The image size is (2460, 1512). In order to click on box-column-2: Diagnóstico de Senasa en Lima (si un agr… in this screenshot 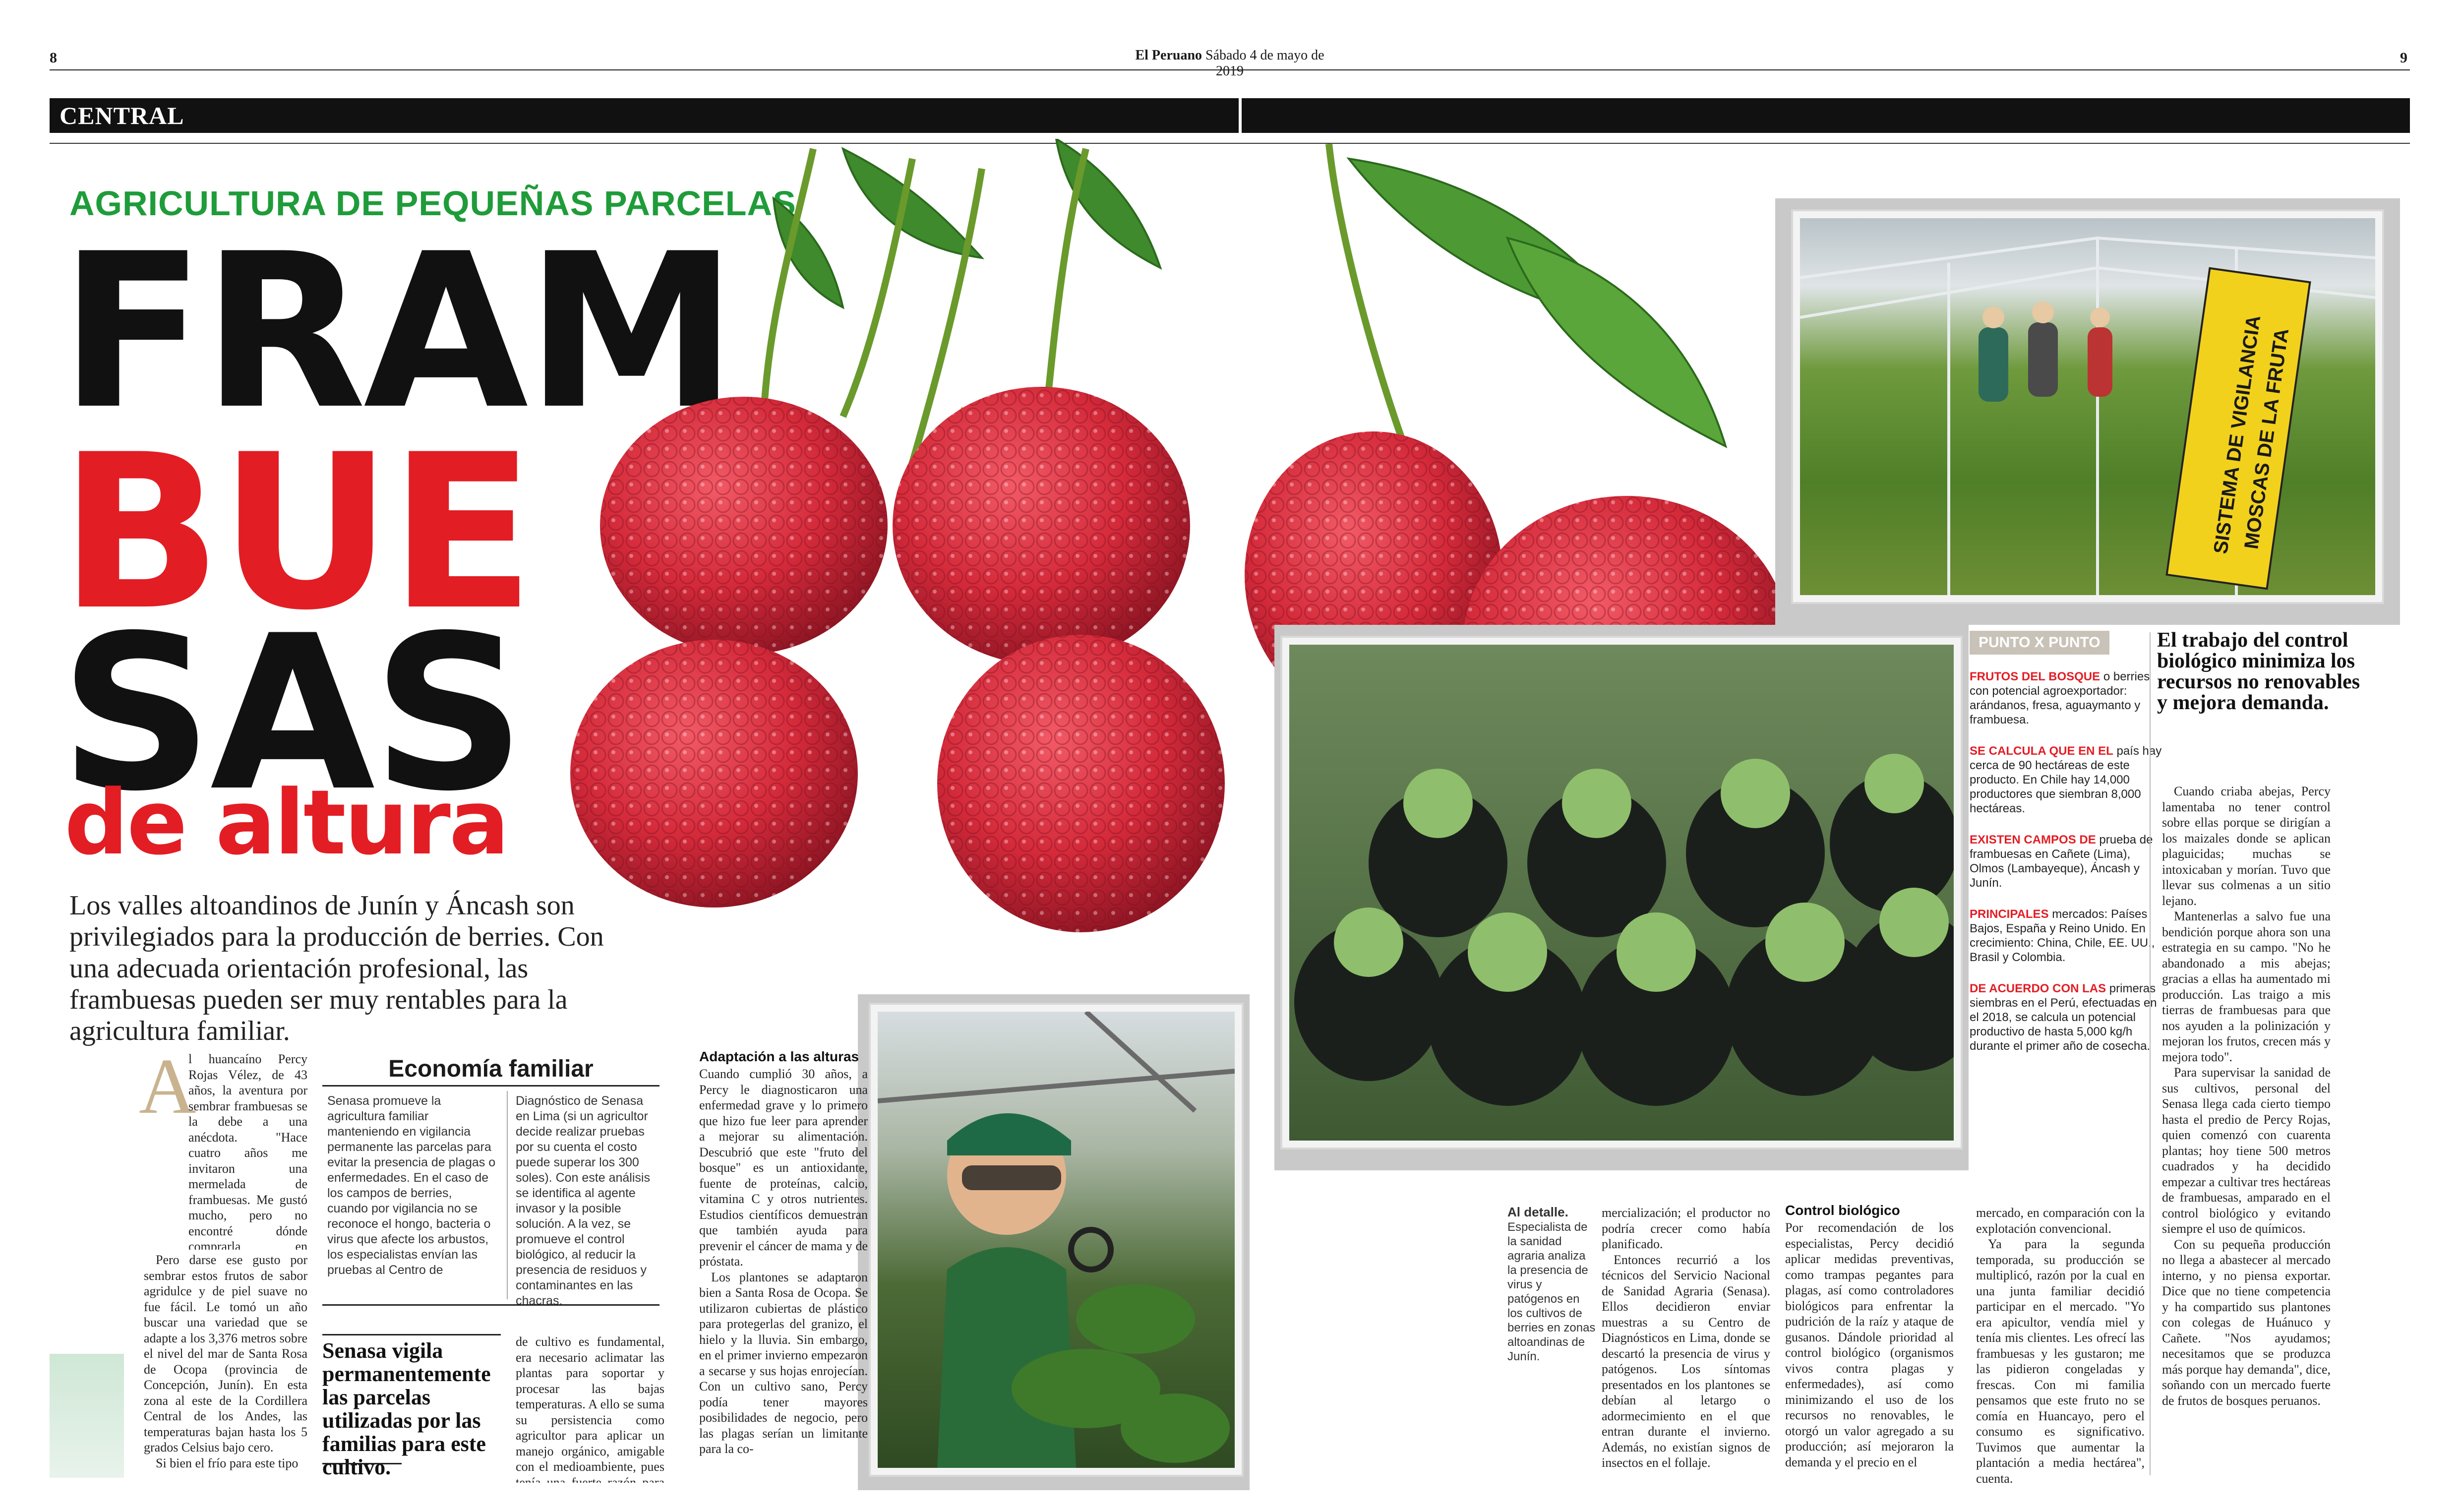, I will do `click(583, 1201)`.